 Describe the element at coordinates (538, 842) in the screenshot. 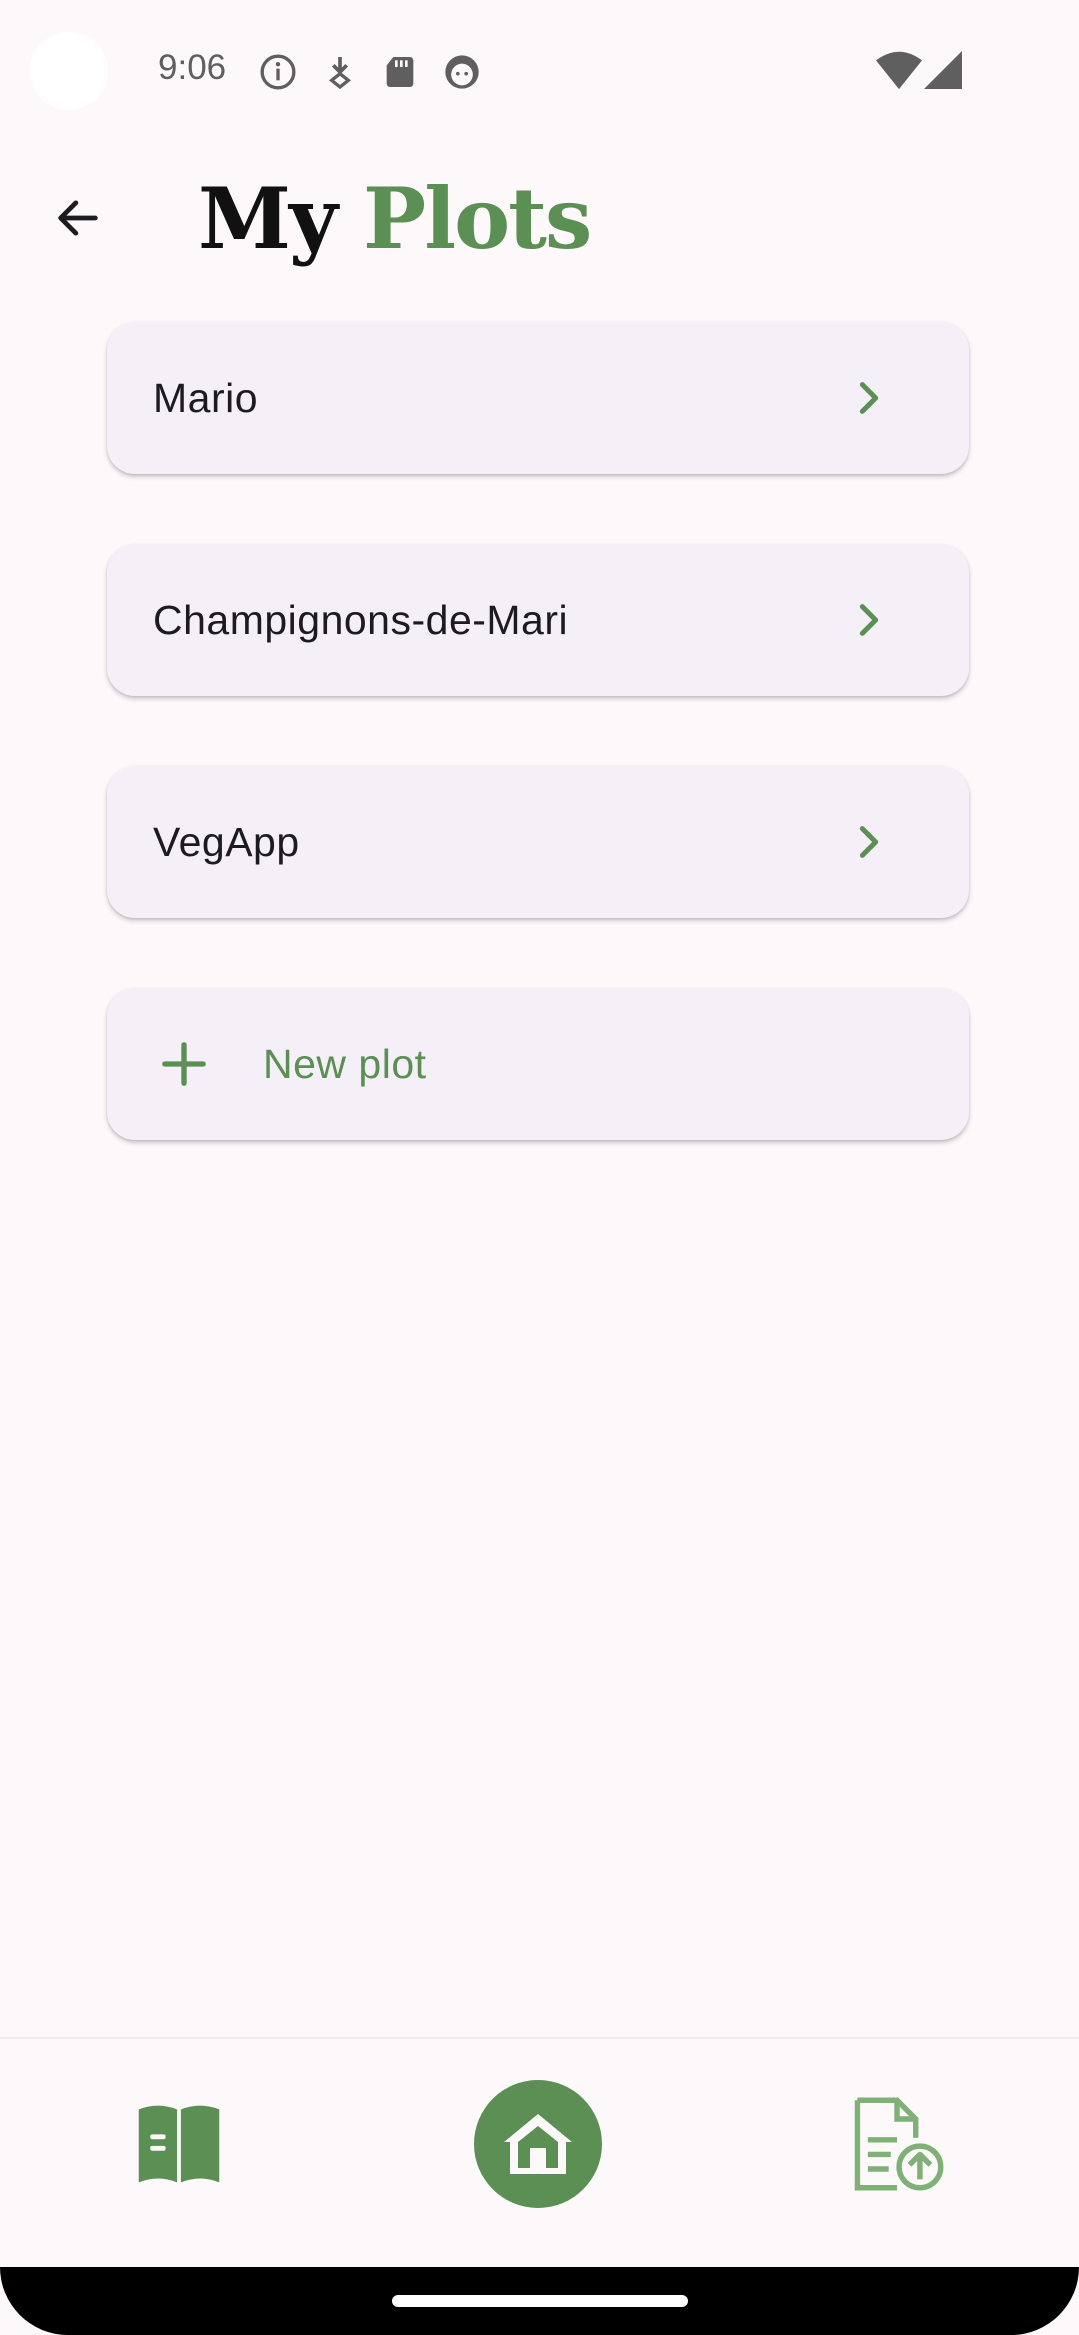

I see `plot-card-vegapp: VegApp` at that location.